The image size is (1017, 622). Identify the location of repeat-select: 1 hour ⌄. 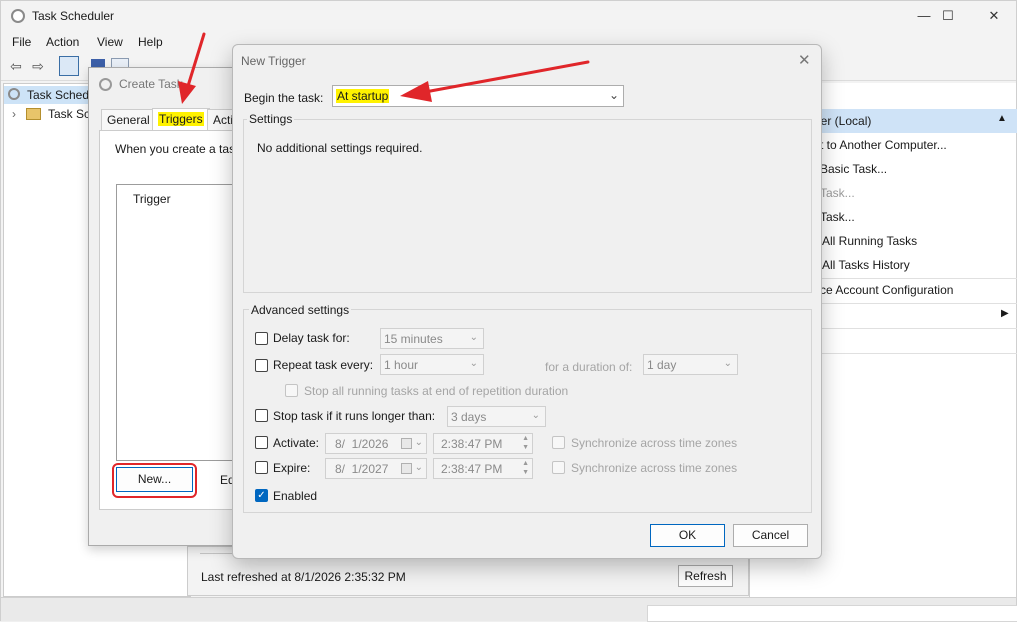
(432, 364).